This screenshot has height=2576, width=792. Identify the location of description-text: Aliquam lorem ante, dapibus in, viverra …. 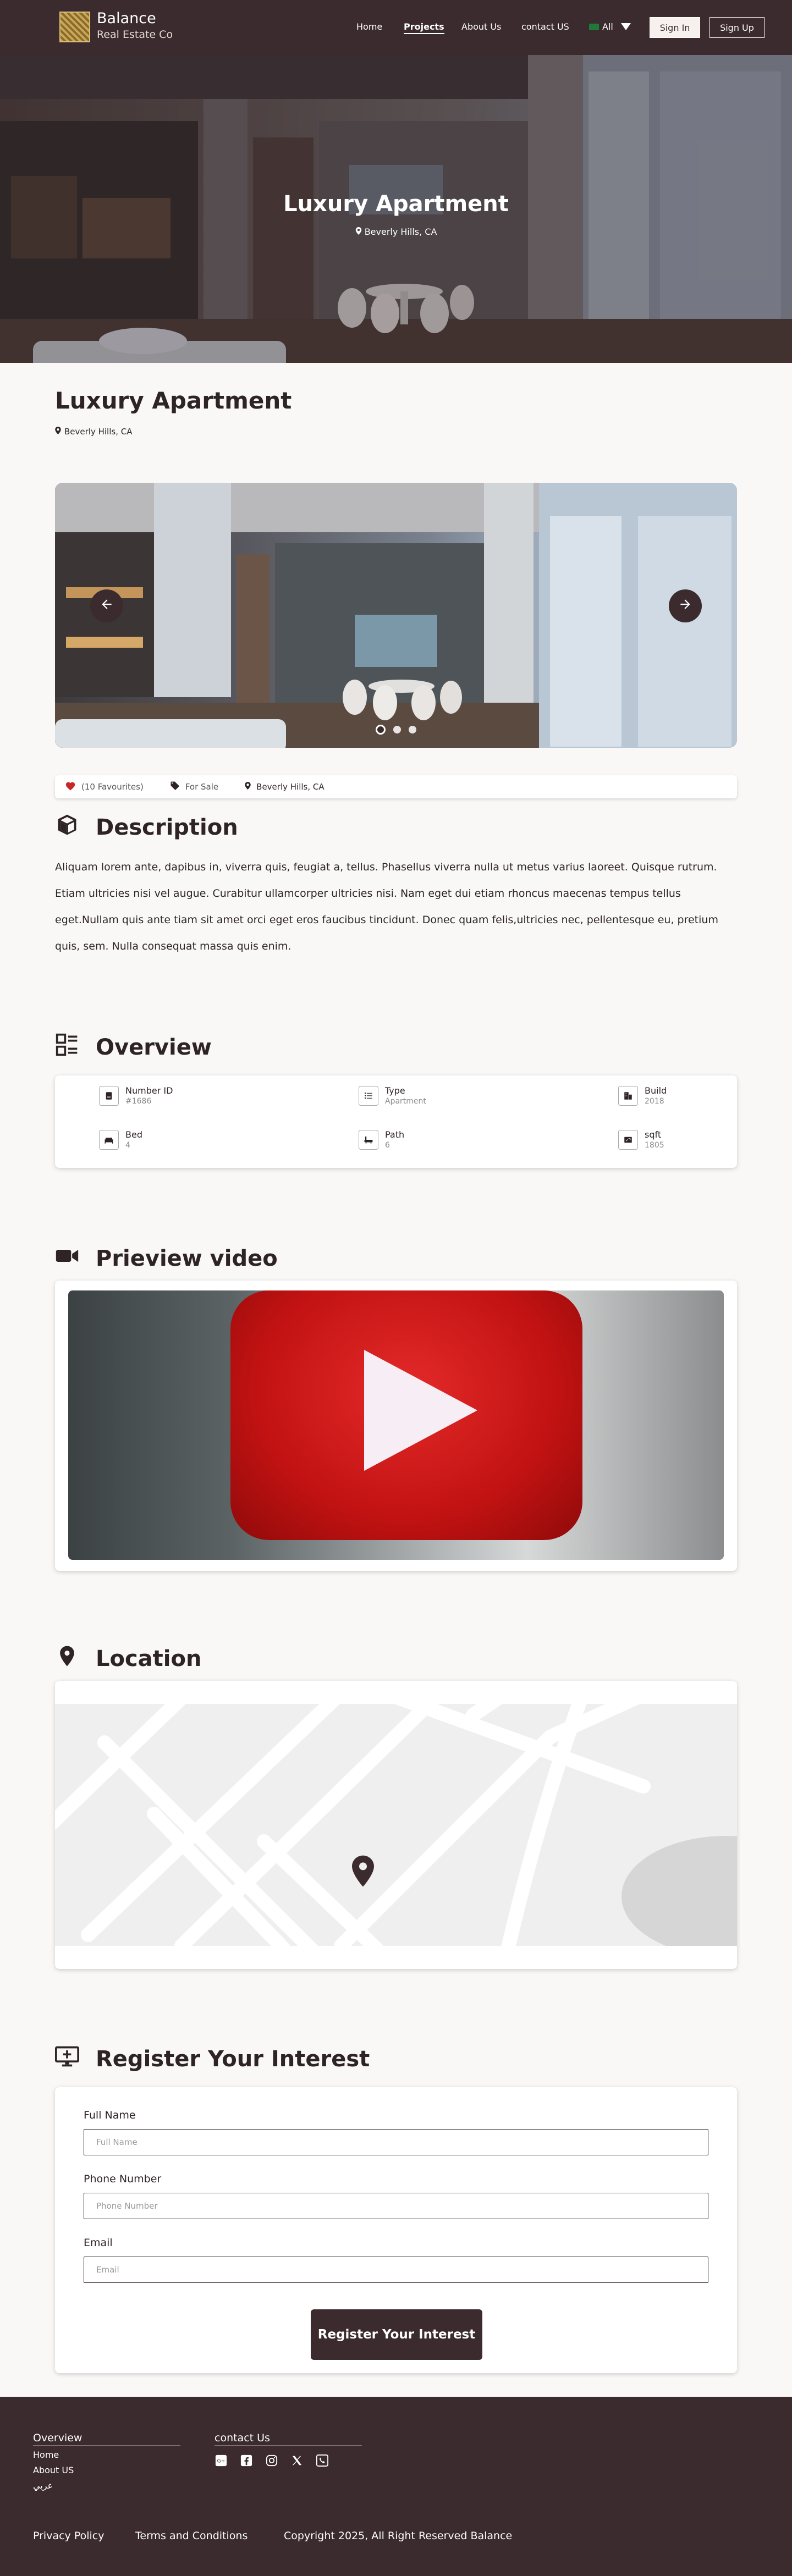
(387, 906).